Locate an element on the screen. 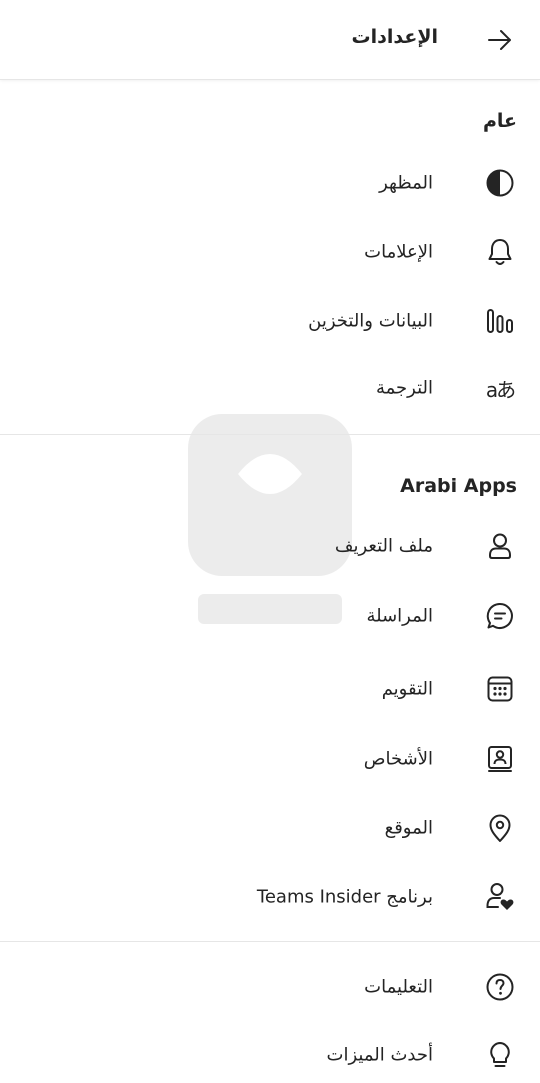  page-title: الإعدادات is located at coordinates (394, 37).